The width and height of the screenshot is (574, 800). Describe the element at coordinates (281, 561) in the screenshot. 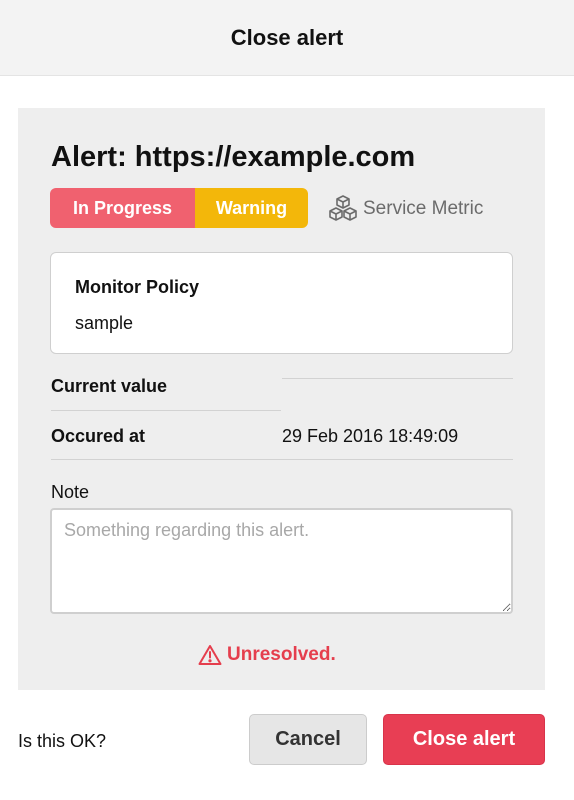

I see `note-textarea` at that location.